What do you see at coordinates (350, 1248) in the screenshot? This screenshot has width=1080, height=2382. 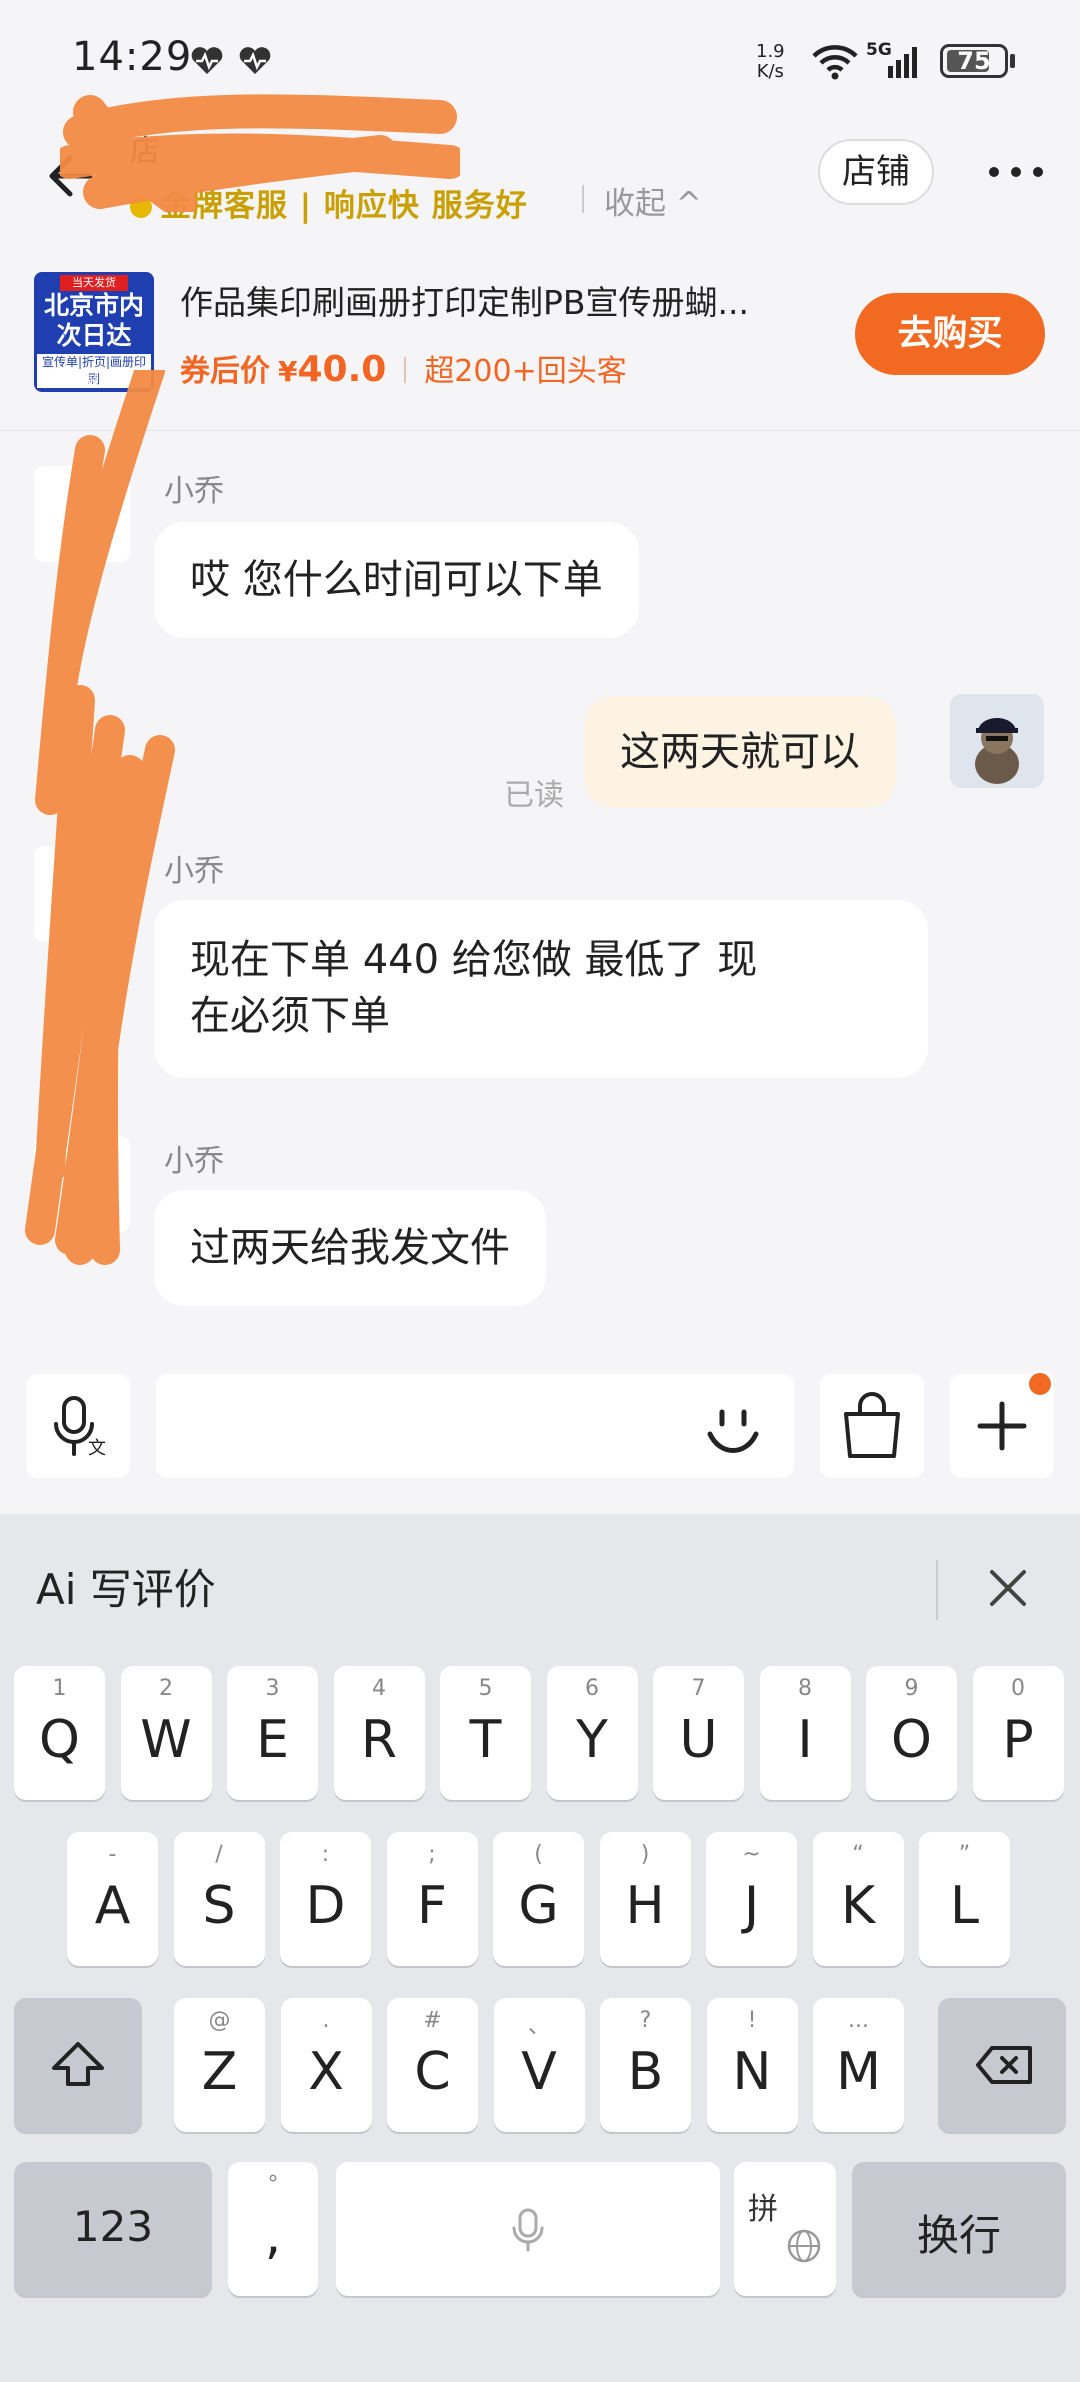 I see `message-bubble: 过两天给我发文件` at bounding box center [350, 1248].